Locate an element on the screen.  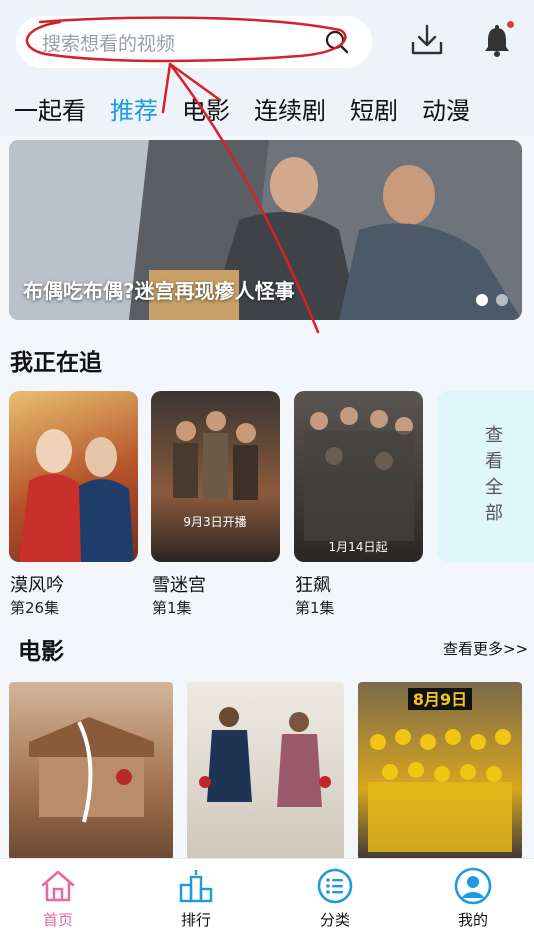
nav-category: 分类 is located at coordinates (335, 898).